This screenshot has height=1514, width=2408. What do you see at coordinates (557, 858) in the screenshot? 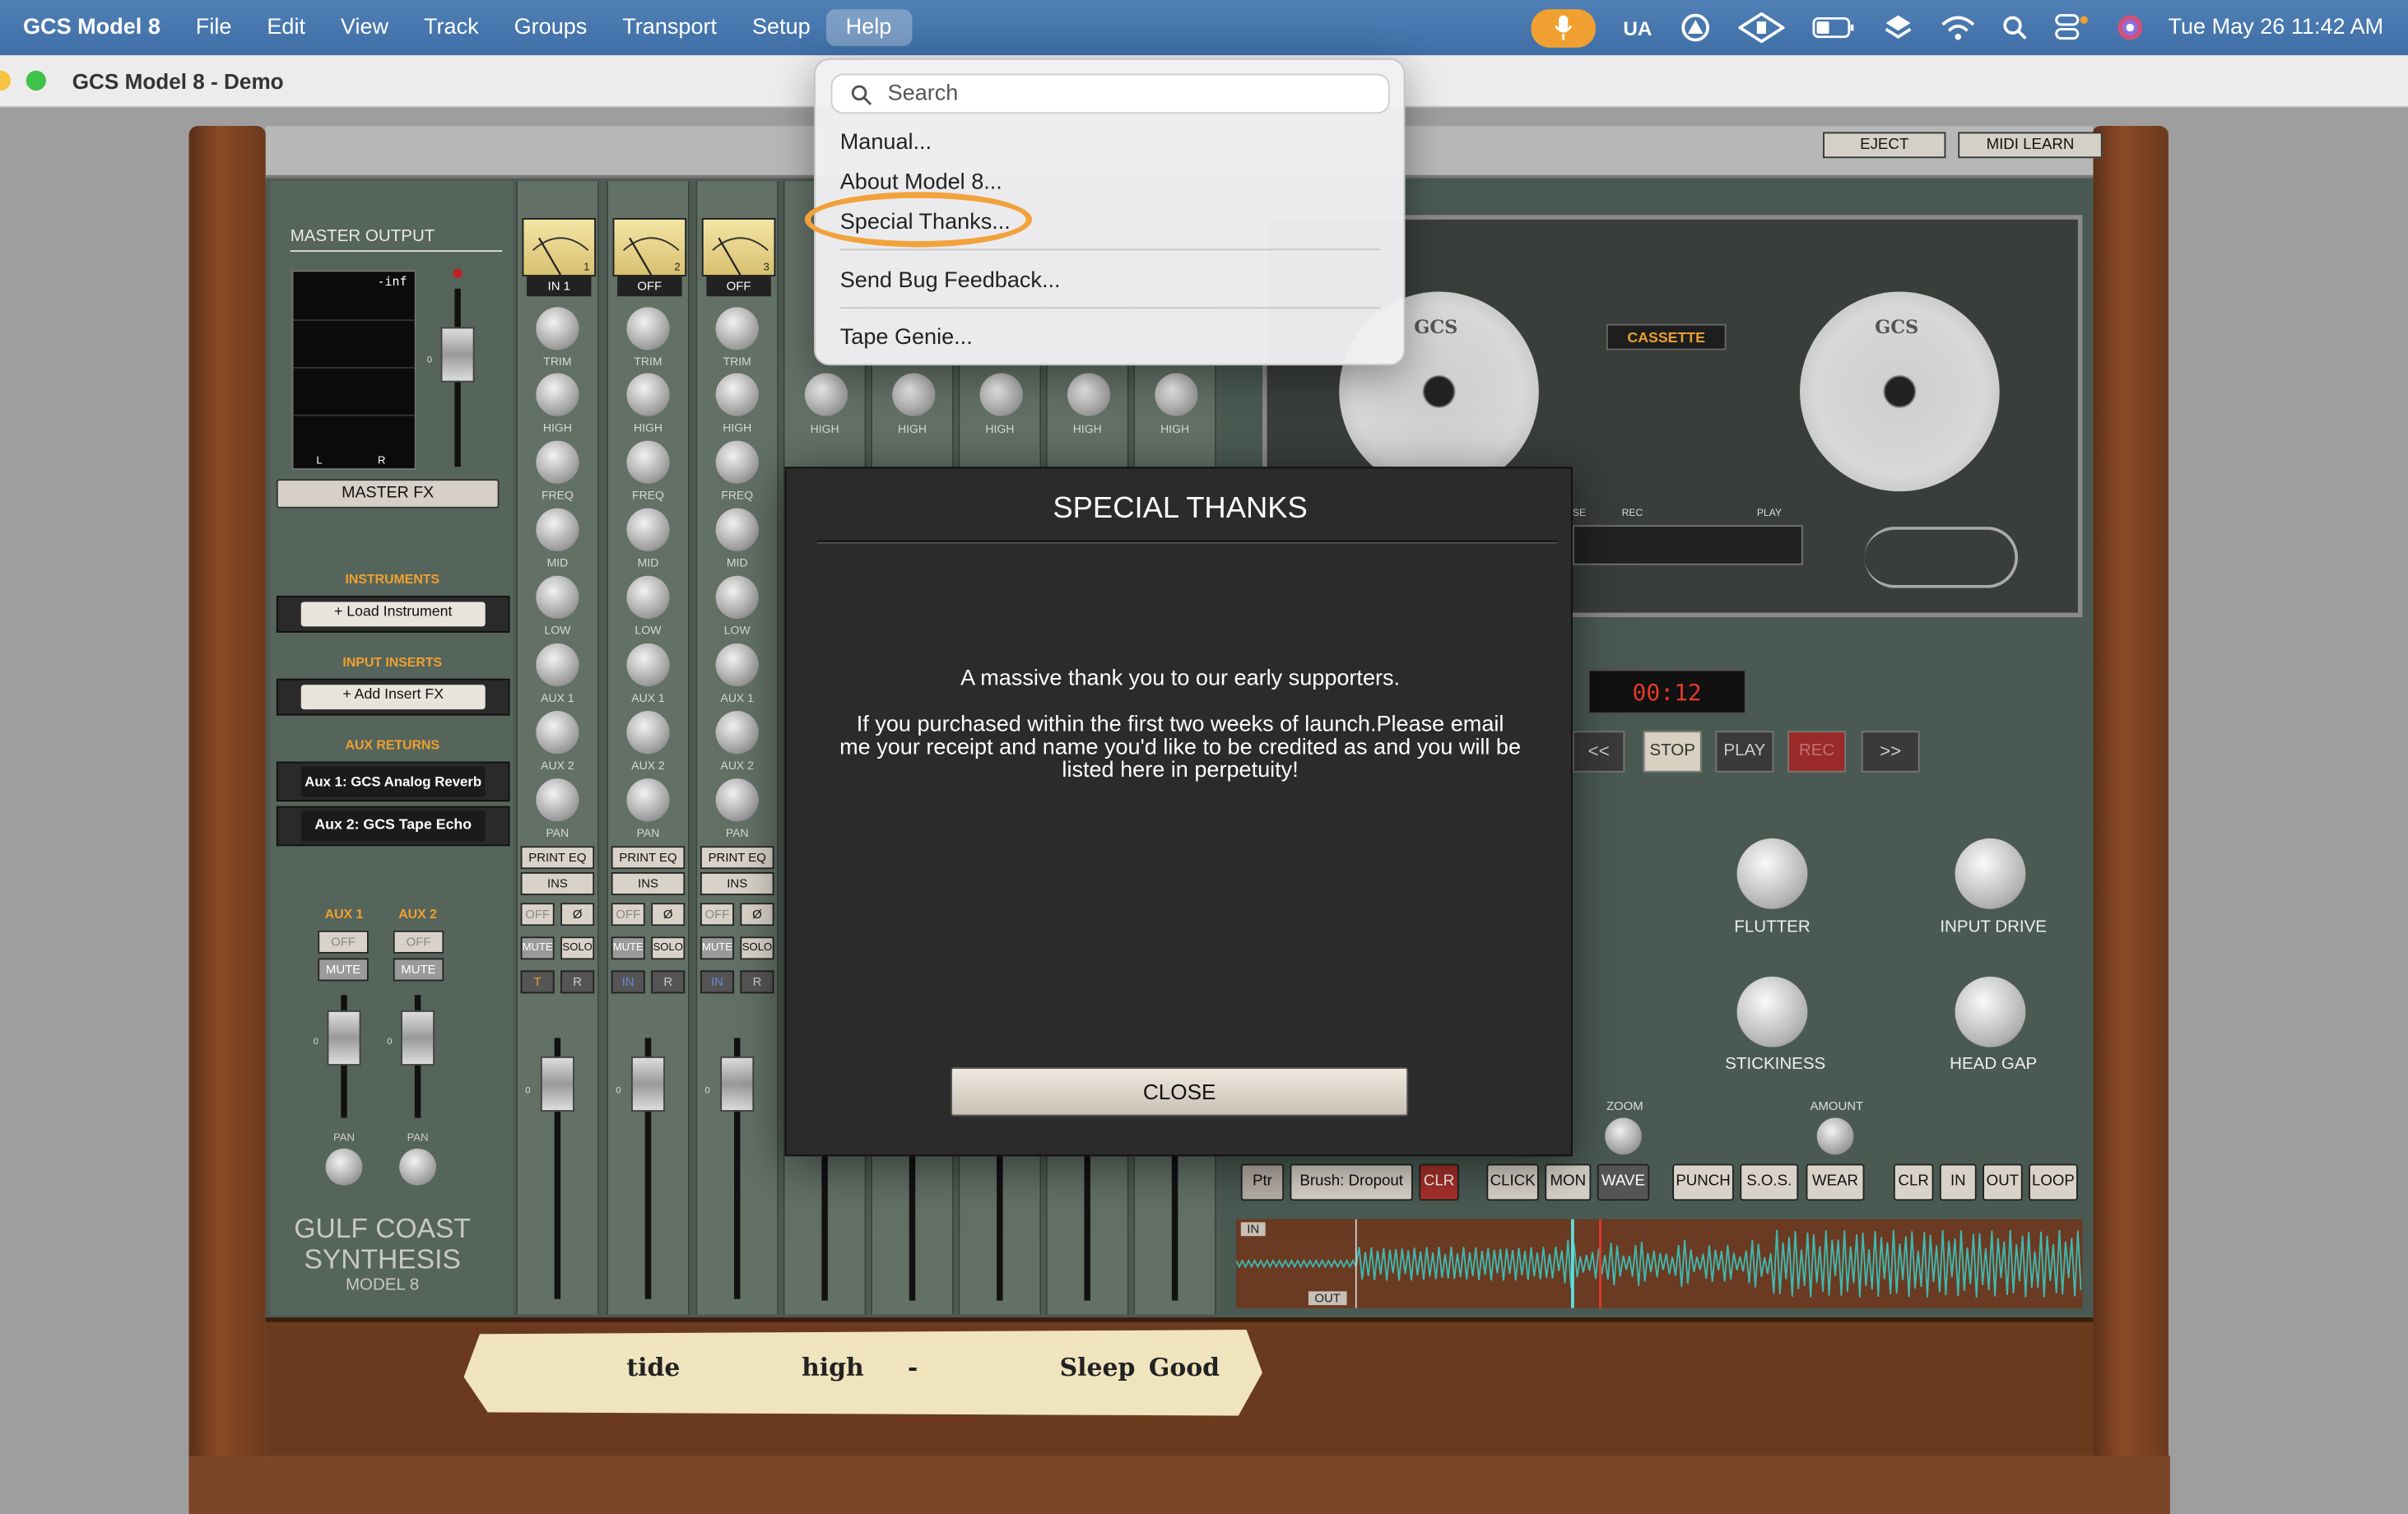
I see `channel-1-print-eq-button: PRINT EQ` at bounding box center [557, 858].